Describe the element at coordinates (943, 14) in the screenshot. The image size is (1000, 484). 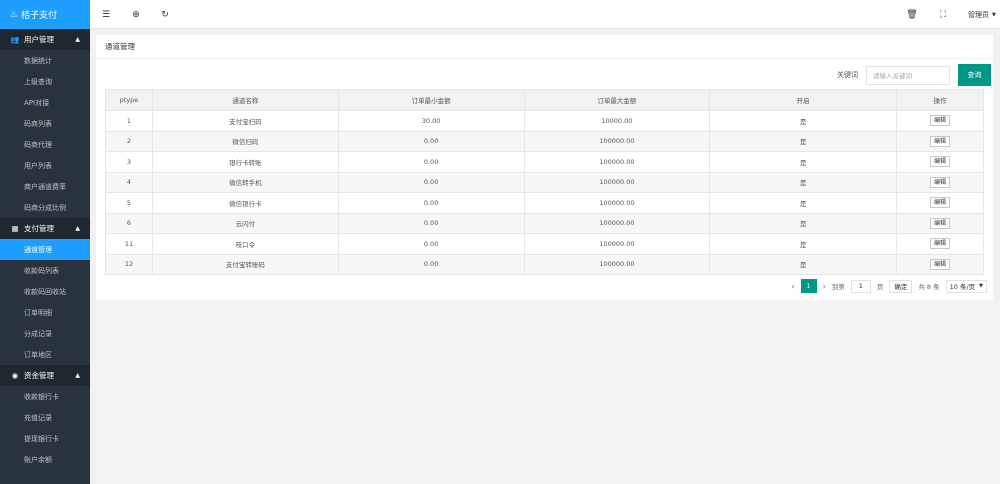
I see `fullscreen-icon: ⛶` at that location.